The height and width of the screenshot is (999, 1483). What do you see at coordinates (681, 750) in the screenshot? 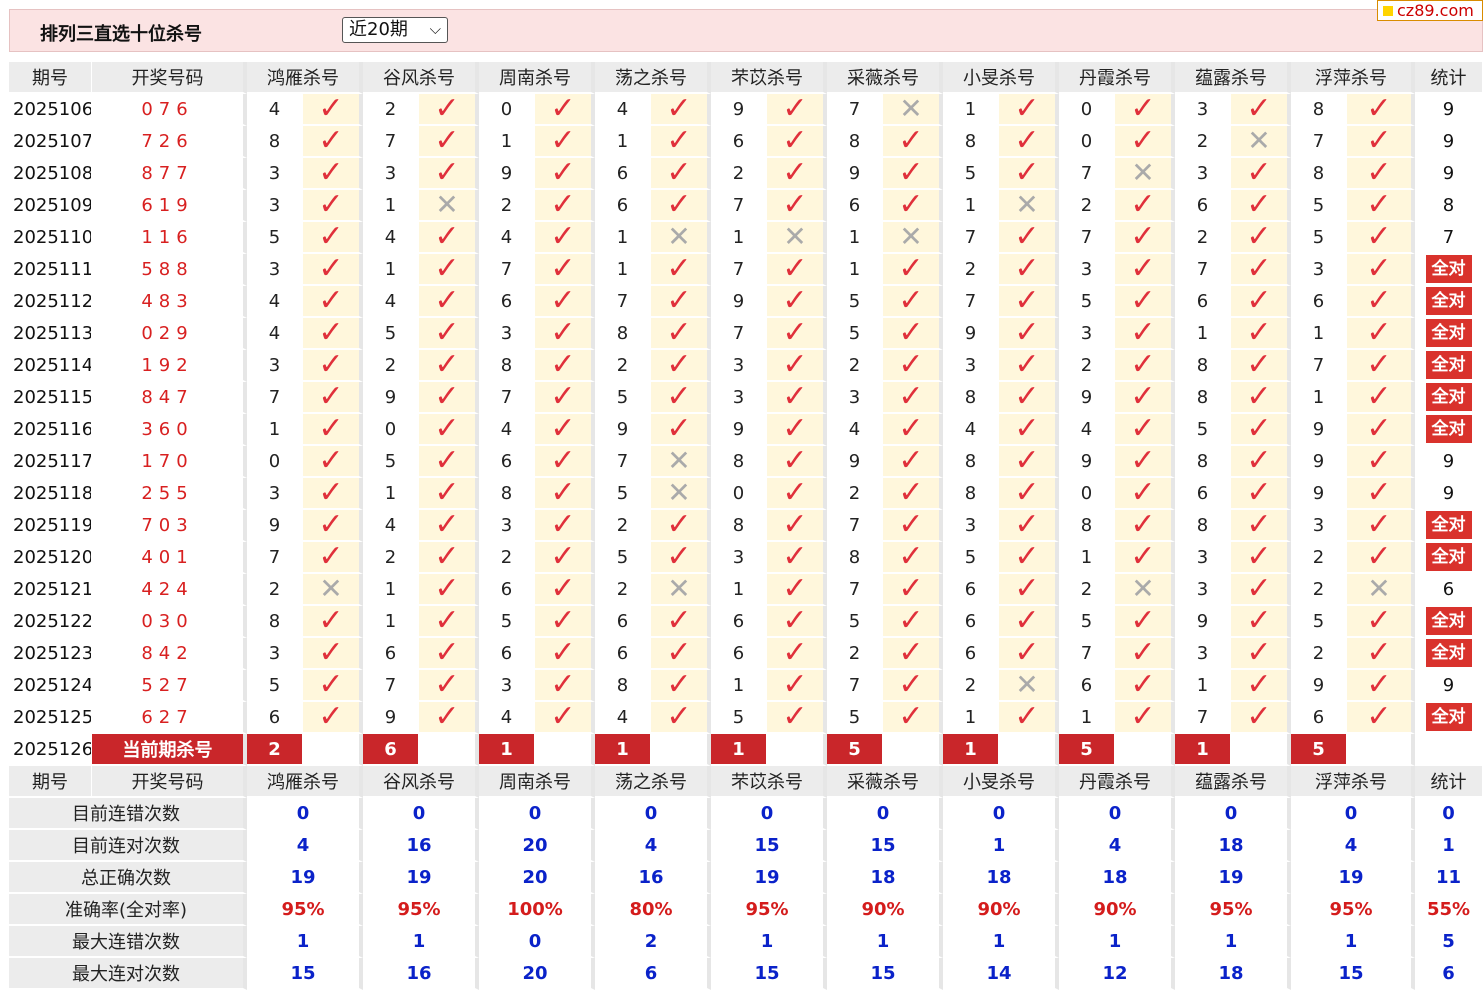
I see `empty-cell` at bounding box center [681, 750].